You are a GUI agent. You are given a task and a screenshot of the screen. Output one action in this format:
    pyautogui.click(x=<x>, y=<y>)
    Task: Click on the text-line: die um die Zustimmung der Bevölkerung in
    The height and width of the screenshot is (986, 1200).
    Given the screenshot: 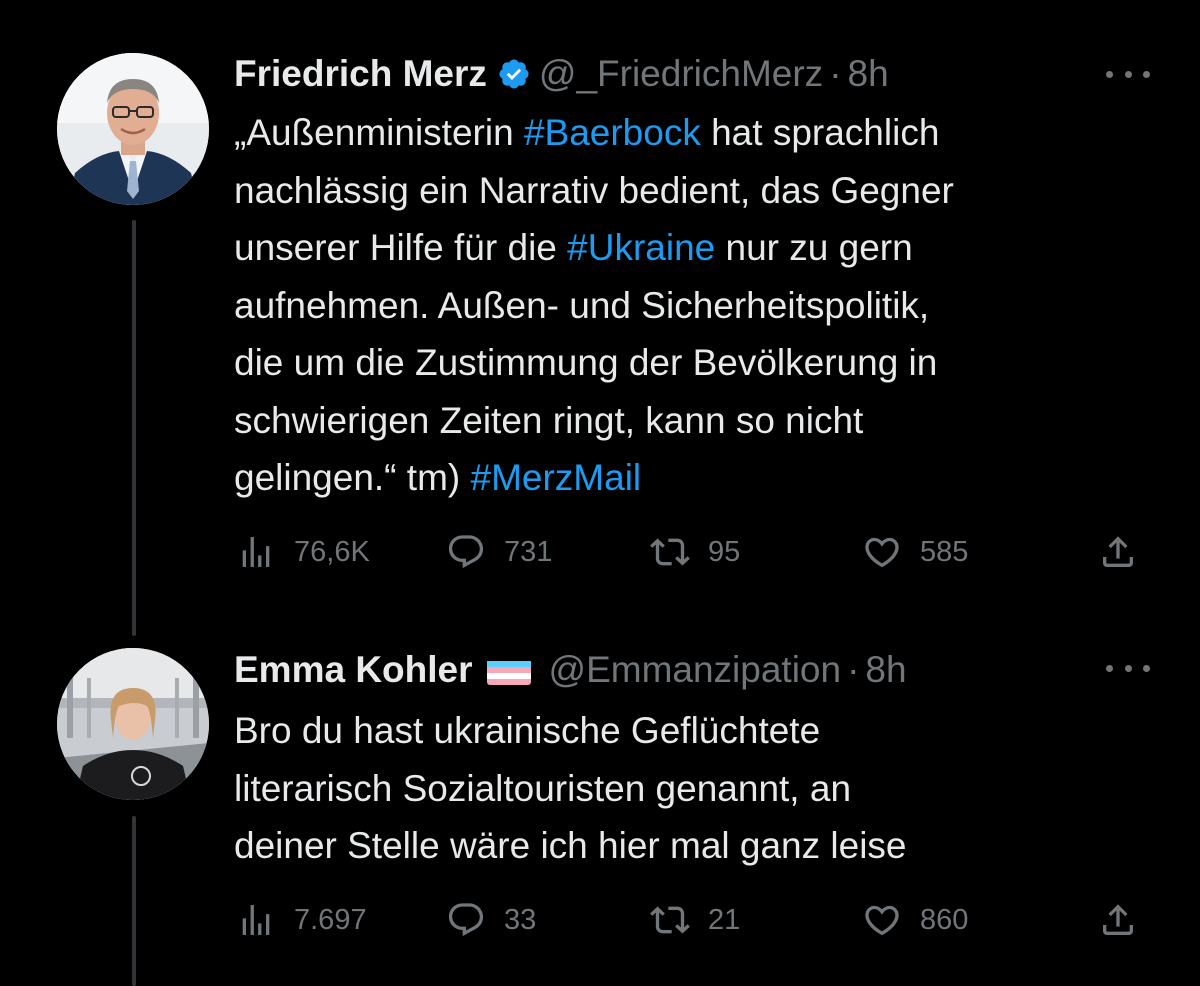 What is the action you would take?
    pyautogui.click(x=689, y=363)
    